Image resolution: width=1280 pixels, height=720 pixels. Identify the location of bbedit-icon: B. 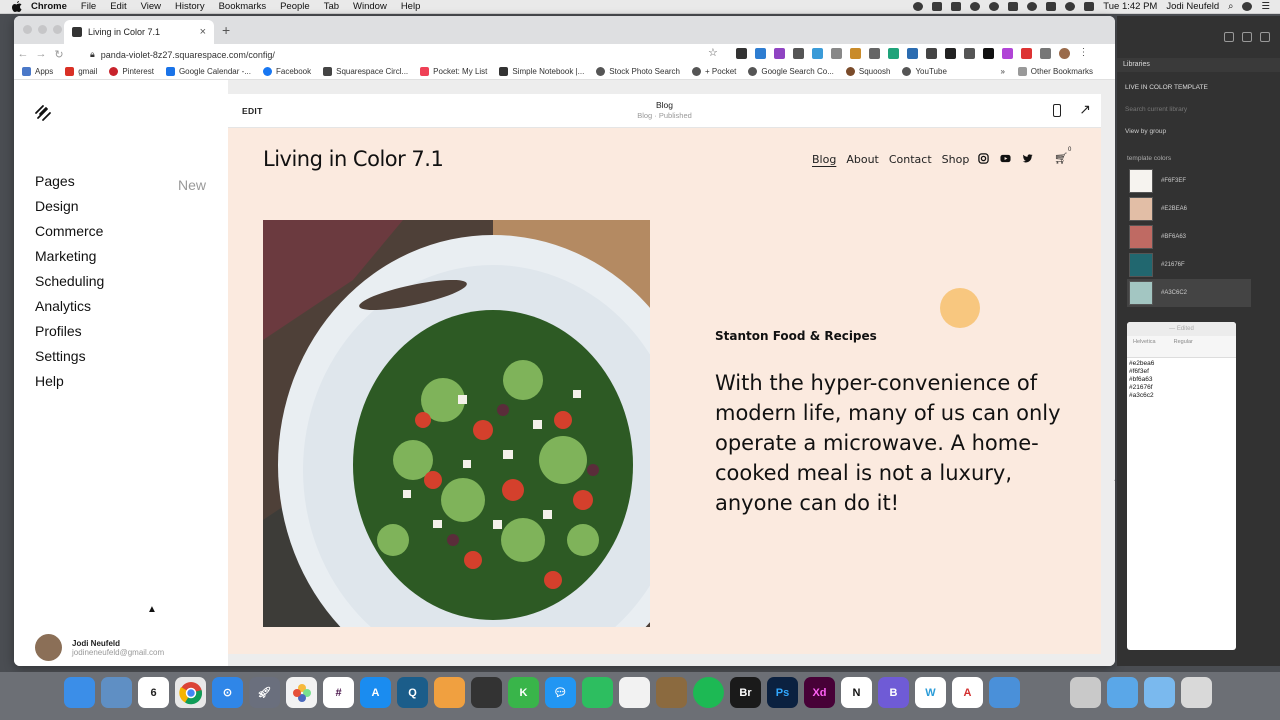
(893, 692).